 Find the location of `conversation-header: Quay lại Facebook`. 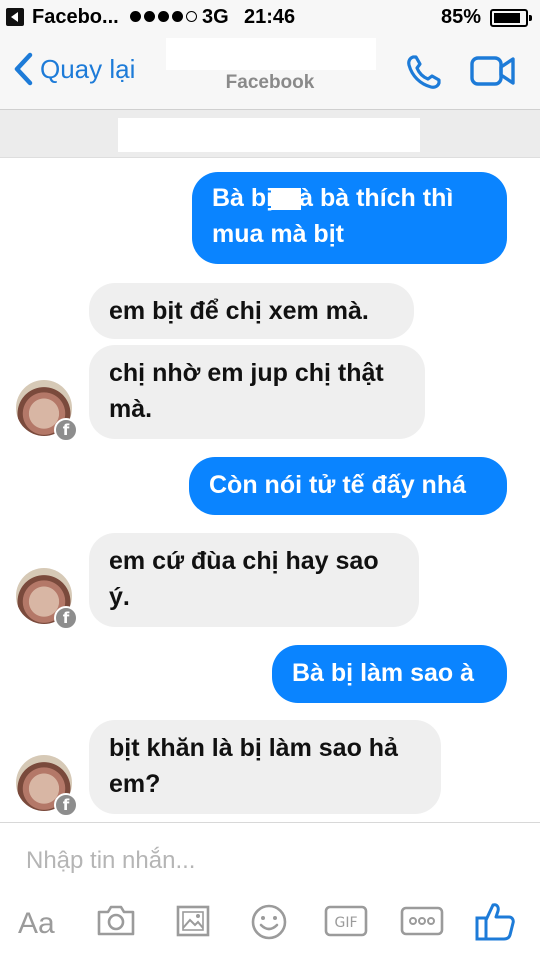

conversation-header: Quay lại Facebook is located at coordinates (270, 73).